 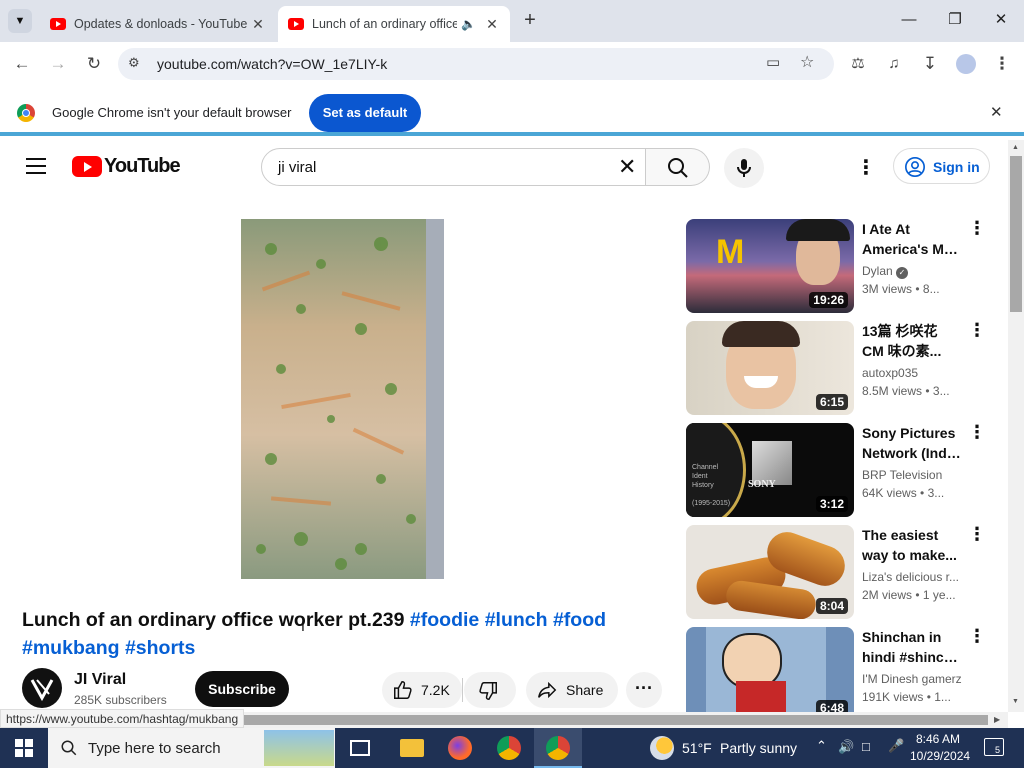 What do you see at coordinates (154, 748) in the screenshot?
I see `taskbar-search-placeholder: Type here to search` at bounding box center [154, 748].